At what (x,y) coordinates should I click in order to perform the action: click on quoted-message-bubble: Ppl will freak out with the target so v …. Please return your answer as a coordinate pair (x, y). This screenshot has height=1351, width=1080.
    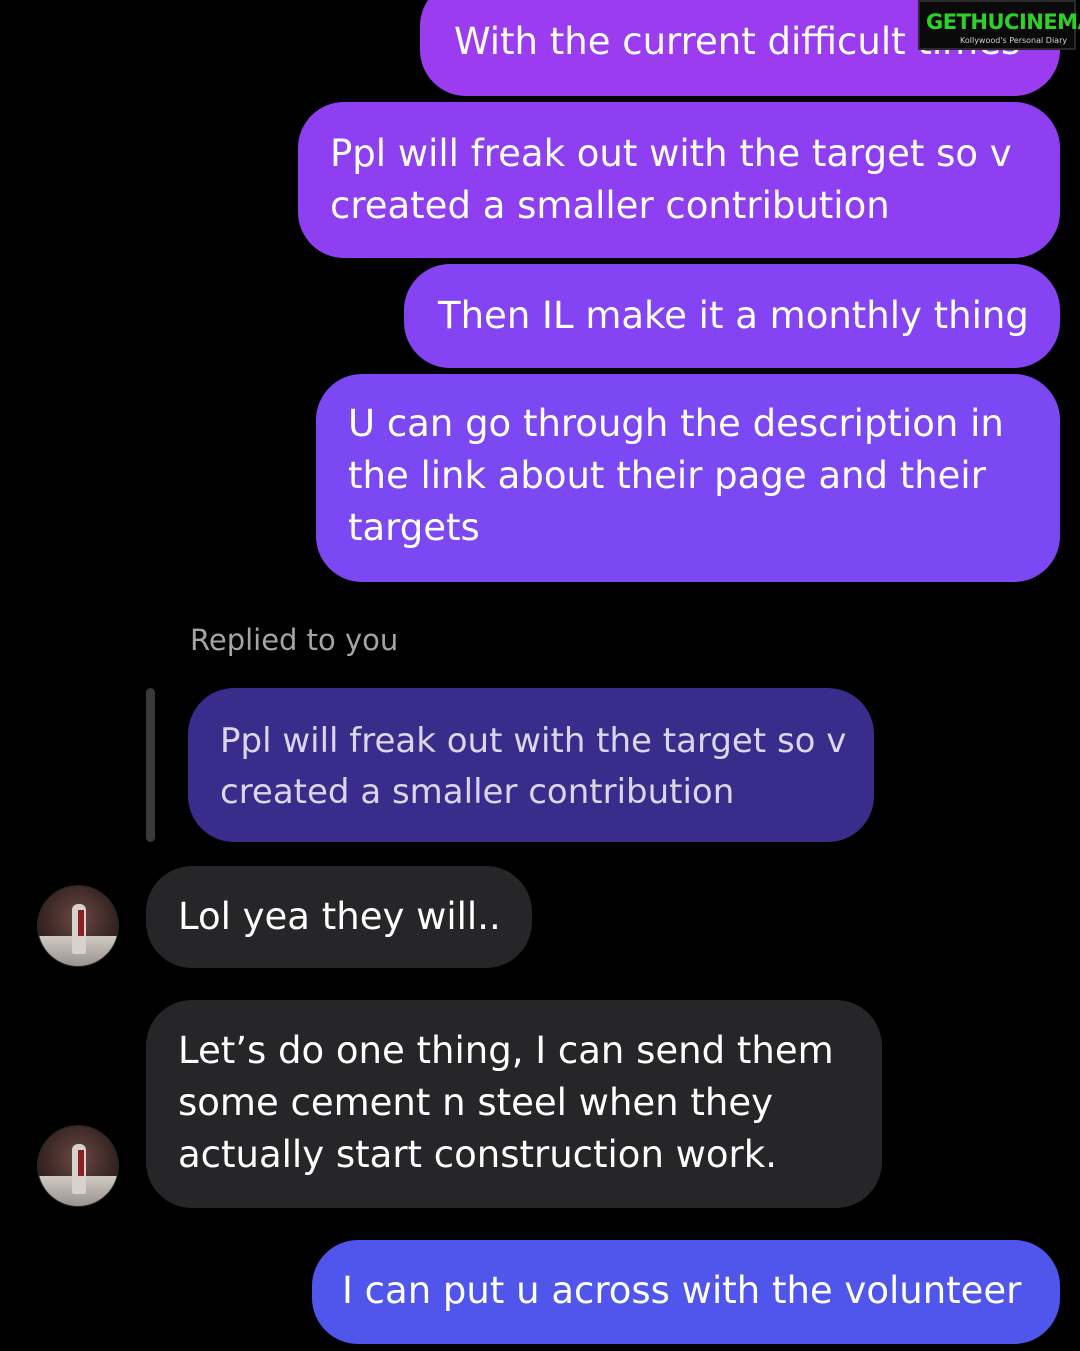
    Looking at the image, I should click on (531, 765).